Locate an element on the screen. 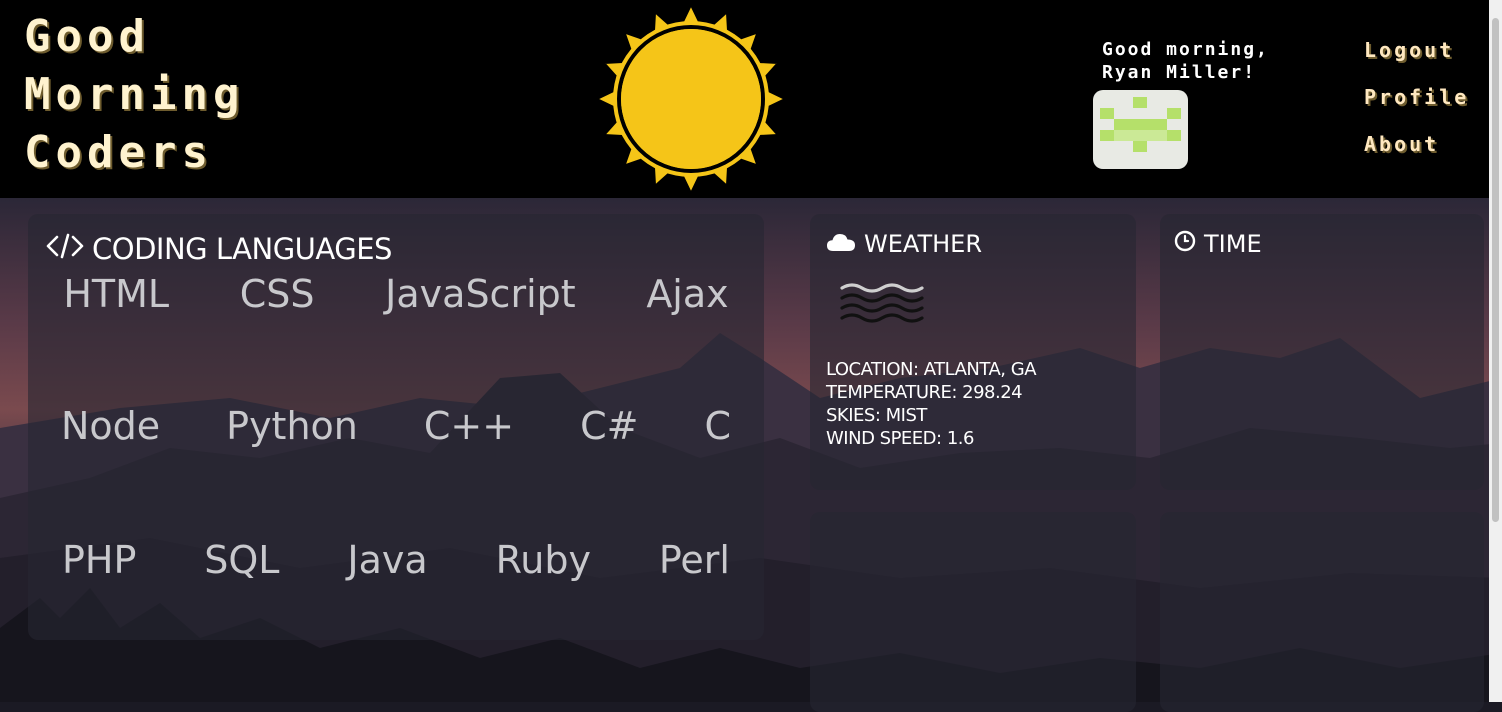 This screenshot has height=712, width=1502. weather-title: WEATHER is located at coordinates (923, 244).